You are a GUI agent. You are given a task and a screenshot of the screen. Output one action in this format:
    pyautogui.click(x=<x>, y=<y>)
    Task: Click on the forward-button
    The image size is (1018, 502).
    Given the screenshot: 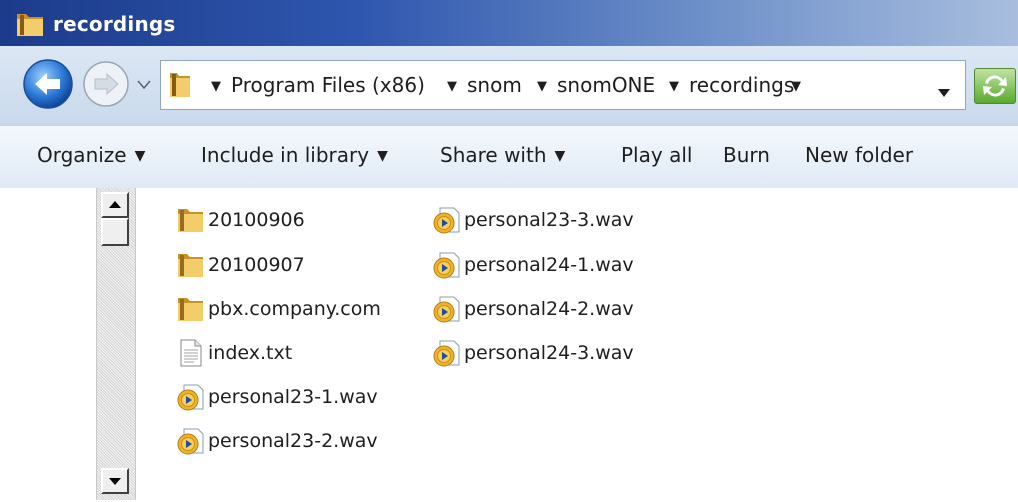 What is the action you would take?
    pyautogui.click(x=106, y=86)
    